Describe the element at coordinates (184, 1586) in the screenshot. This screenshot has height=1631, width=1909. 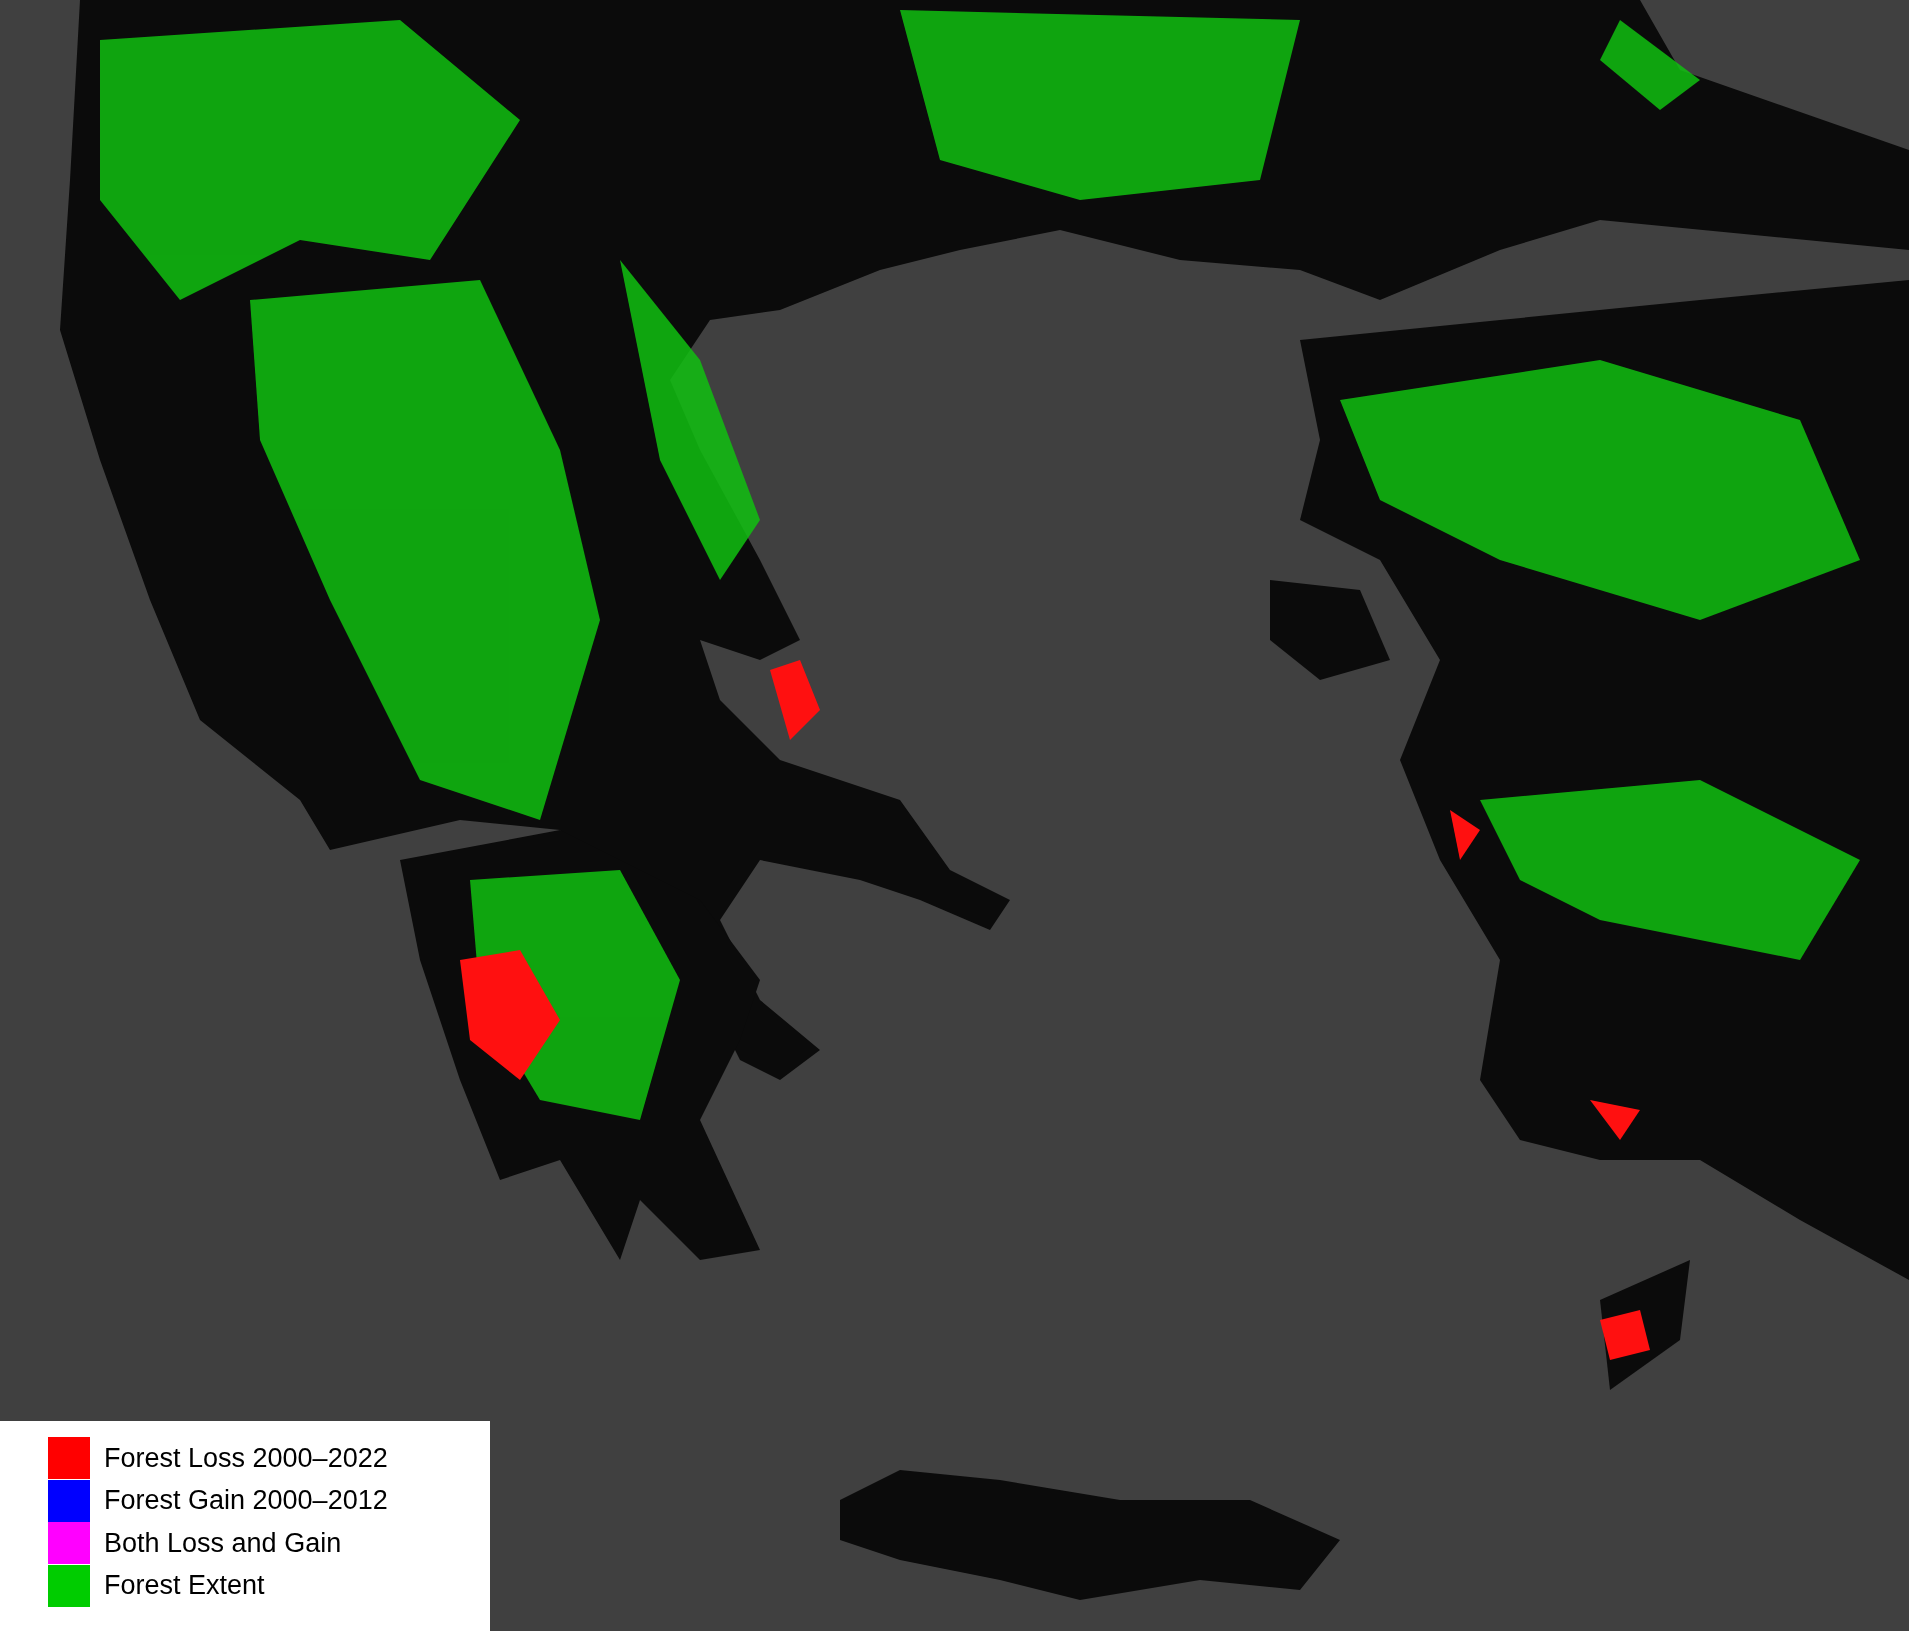
I see `legend-label: Forest Extent` at that location.